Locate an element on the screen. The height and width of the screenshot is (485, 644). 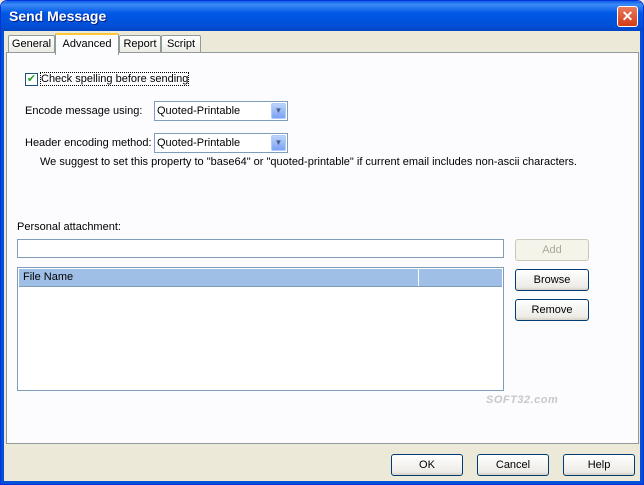
encode-label: Encode message using: is located at coordinates (84, 111).